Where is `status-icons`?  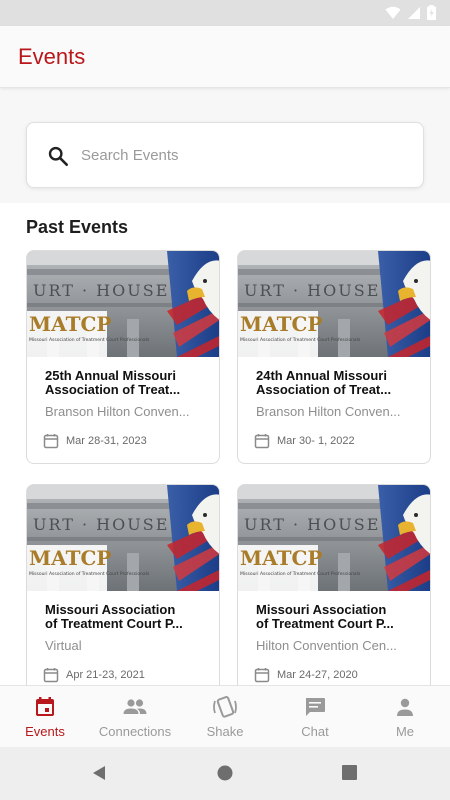 status-icons is located at coordinates (410, 12).